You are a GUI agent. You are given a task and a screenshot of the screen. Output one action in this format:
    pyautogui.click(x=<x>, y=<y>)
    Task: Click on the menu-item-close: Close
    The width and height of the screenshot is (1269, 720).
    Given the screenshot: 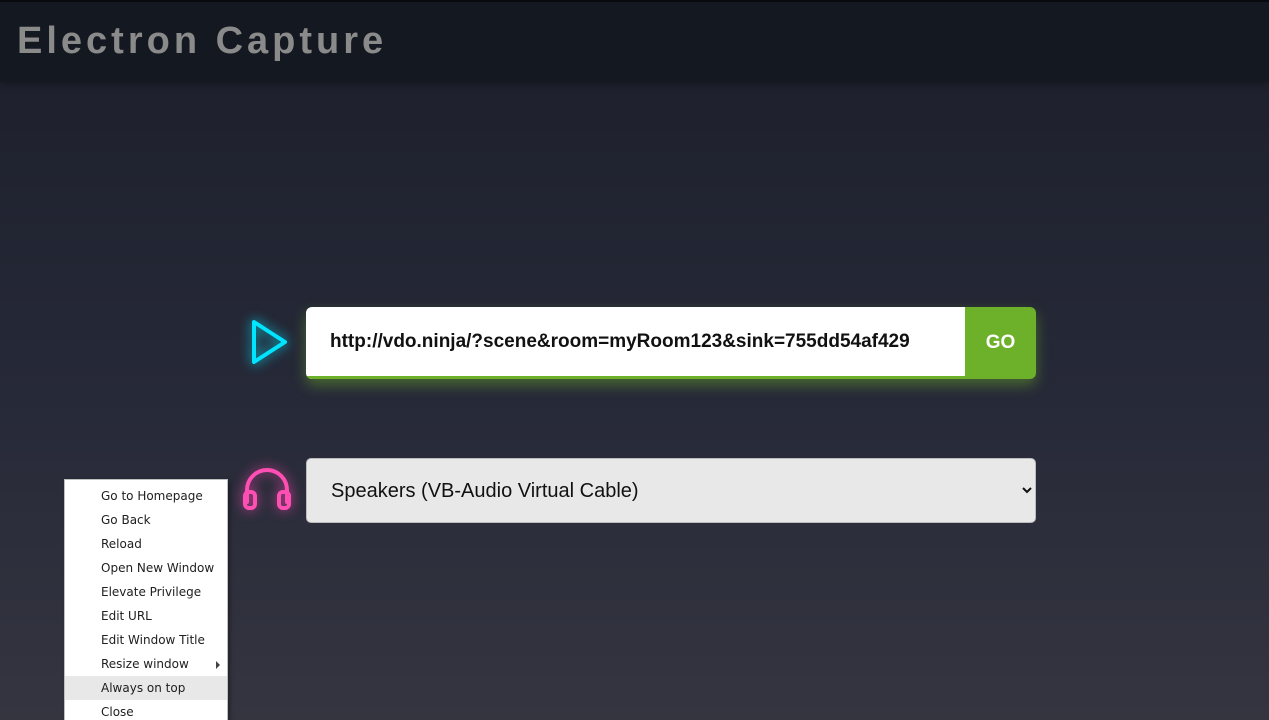 What is the action you would take?
    pyautogui.click(x=146, y=710)
    